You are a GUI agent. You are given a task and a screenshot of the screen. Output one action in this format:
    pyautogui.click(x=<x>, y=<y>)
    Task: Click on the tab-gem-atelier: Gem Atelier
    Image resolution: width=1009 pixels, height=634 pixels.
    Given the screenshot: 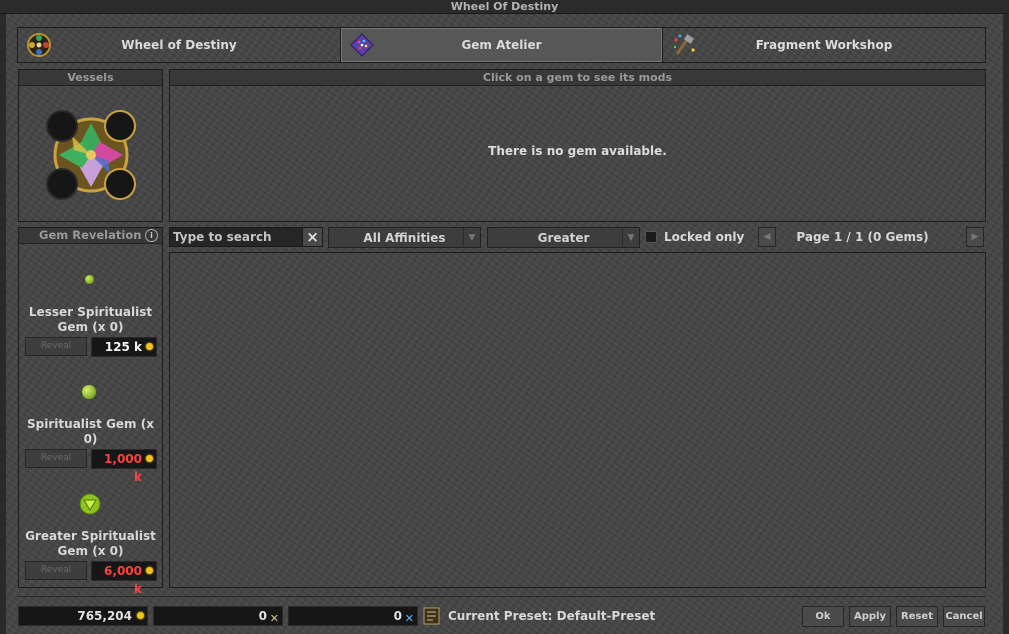 What is the action you would take?
    pyautogui.click(x=502, y=45)
    